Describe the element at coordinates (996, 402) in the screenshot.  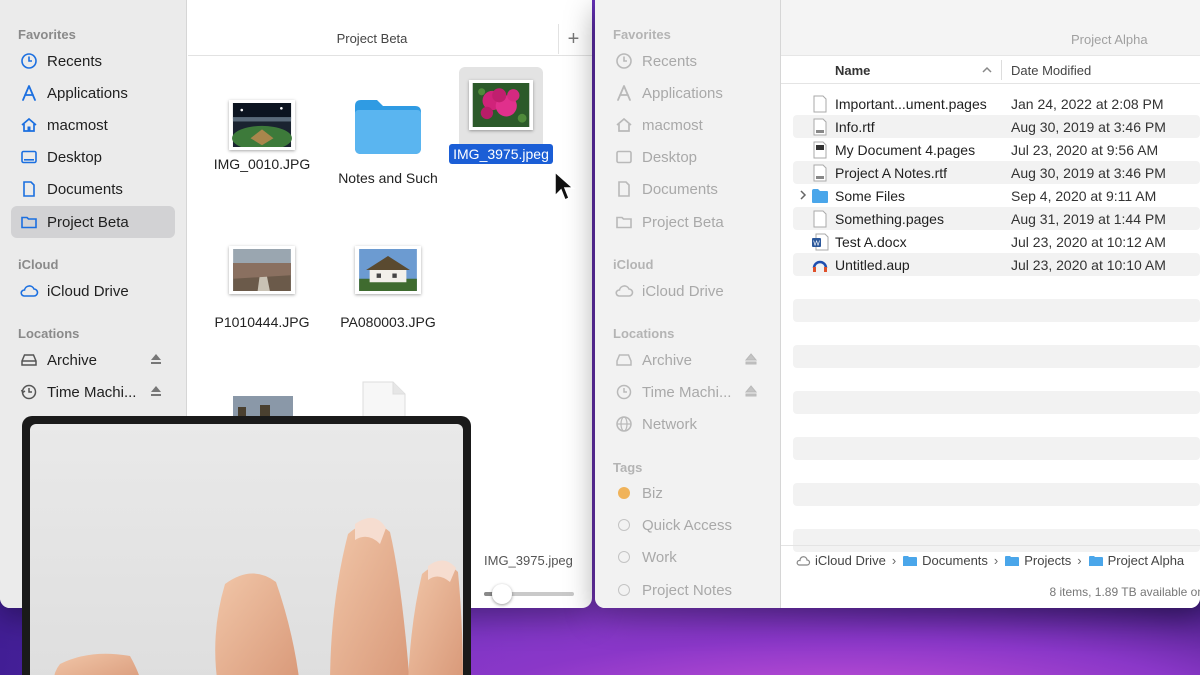
I see `empty-row` at that location.